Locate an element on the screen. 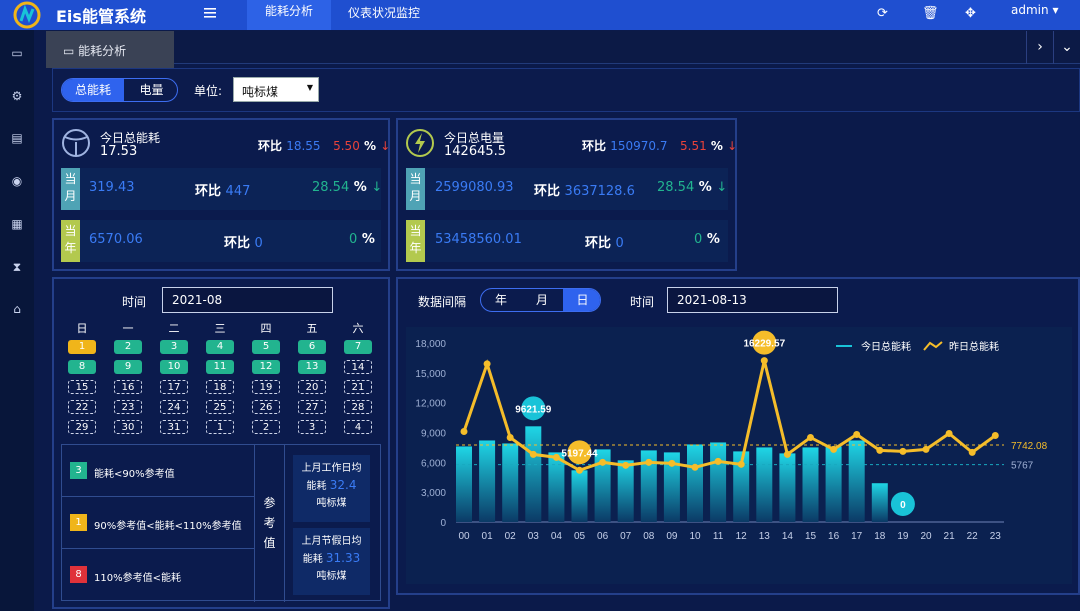  sidebar: ▭ ⚙ ▤ ◉ ▦ ⧗ ⌂ is located at coordinates (17, 320).